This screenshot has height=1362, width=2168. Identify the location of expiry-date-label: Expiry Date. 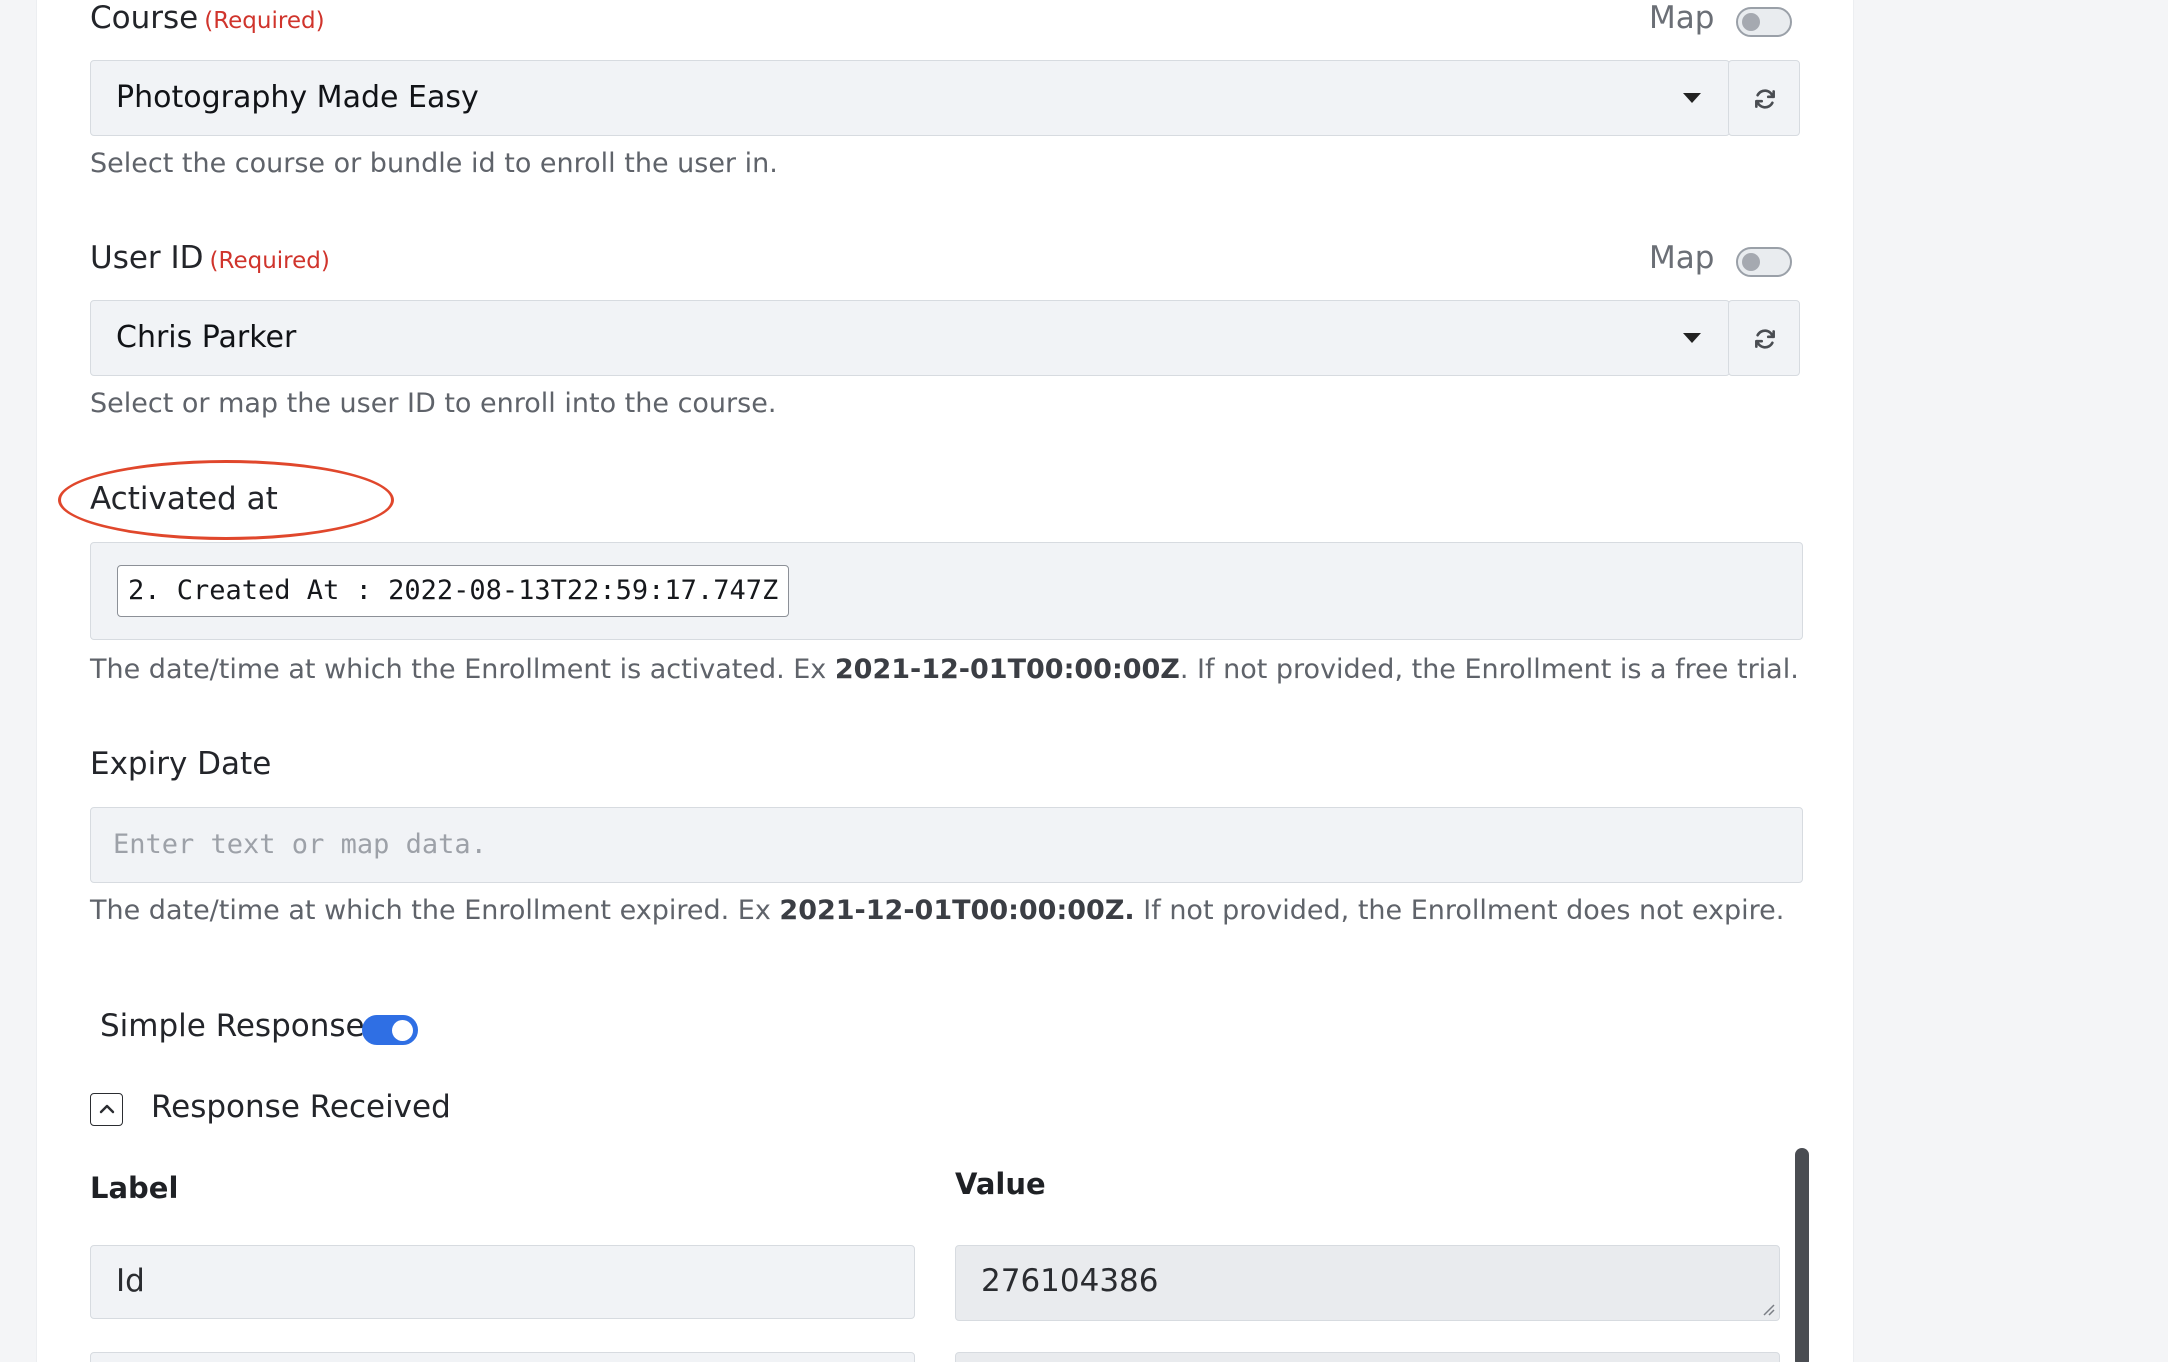
(181, 764).